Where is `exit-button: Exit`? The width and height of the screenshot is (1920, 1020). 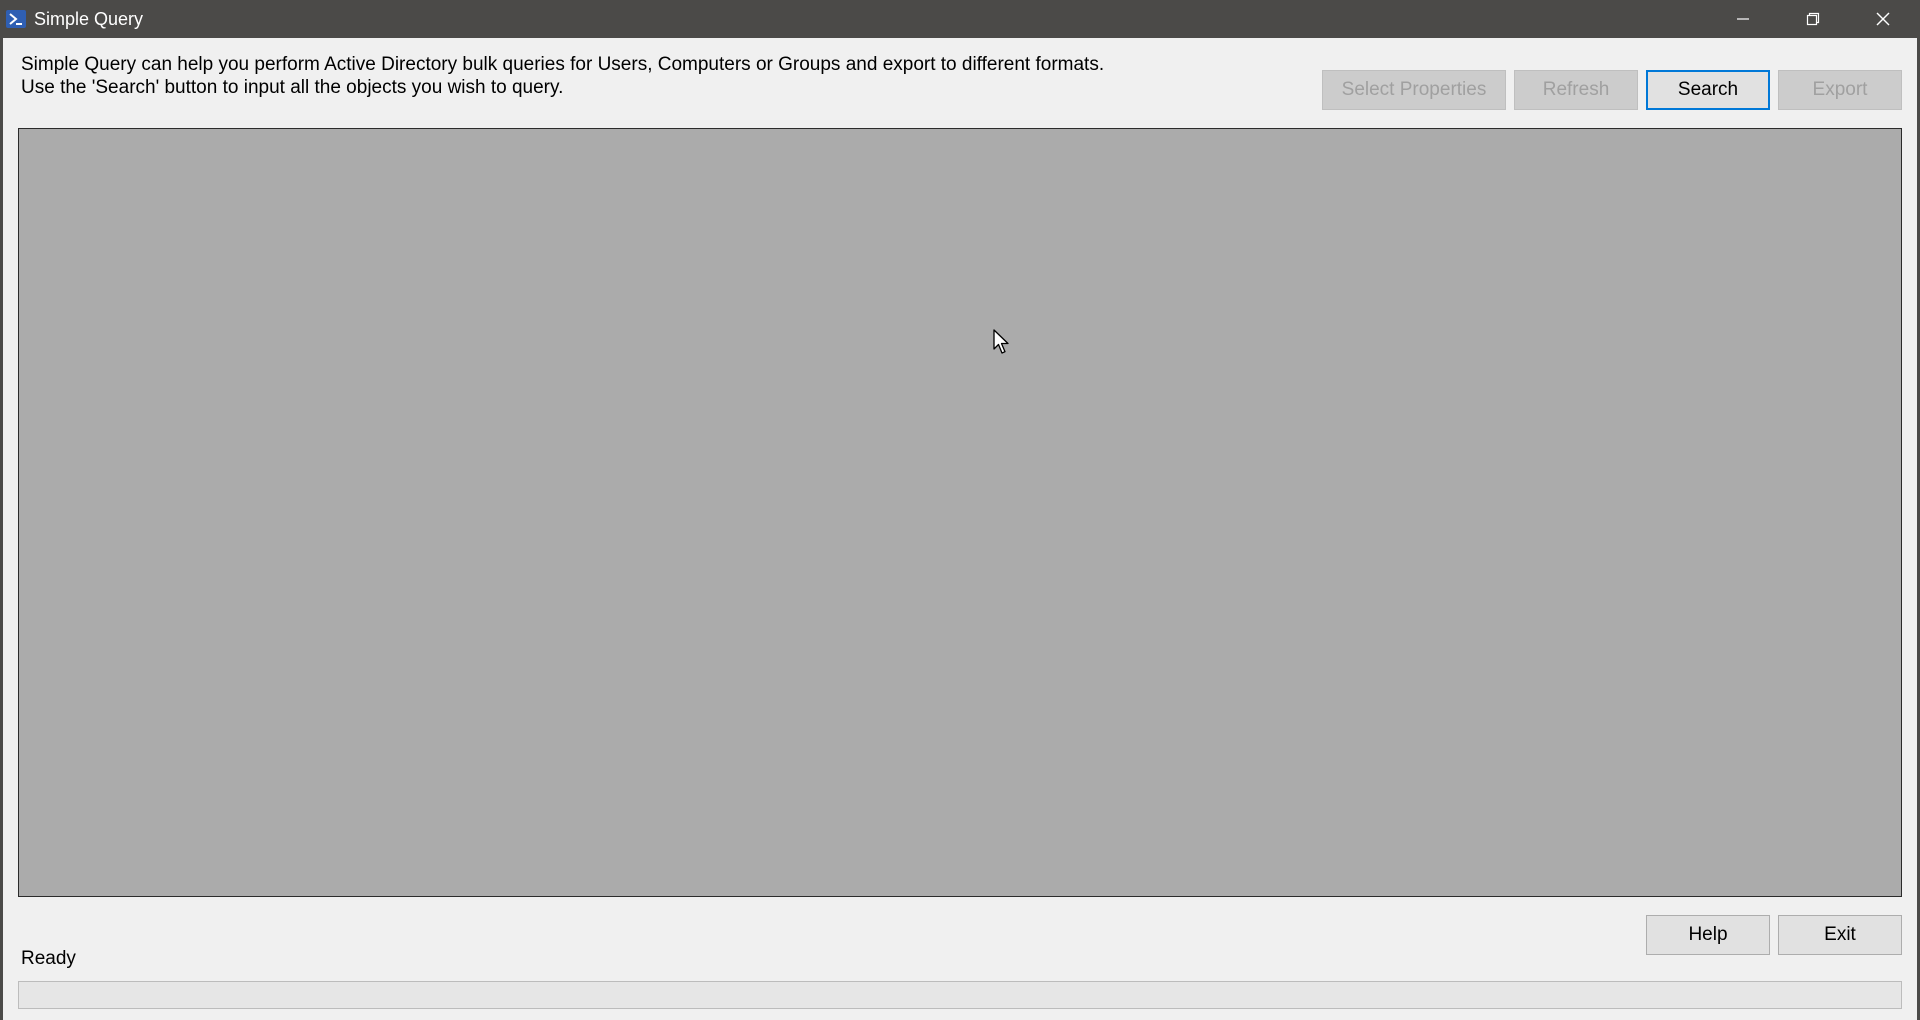 exit-button: Exit is located at coordinates (1840, 935).